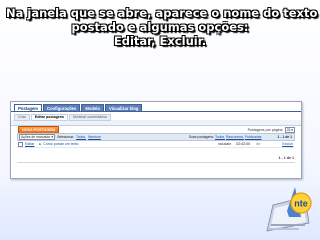  Describe the element at coordinates (258, 144) in the screenshot. I see `post-author: de` at that location.